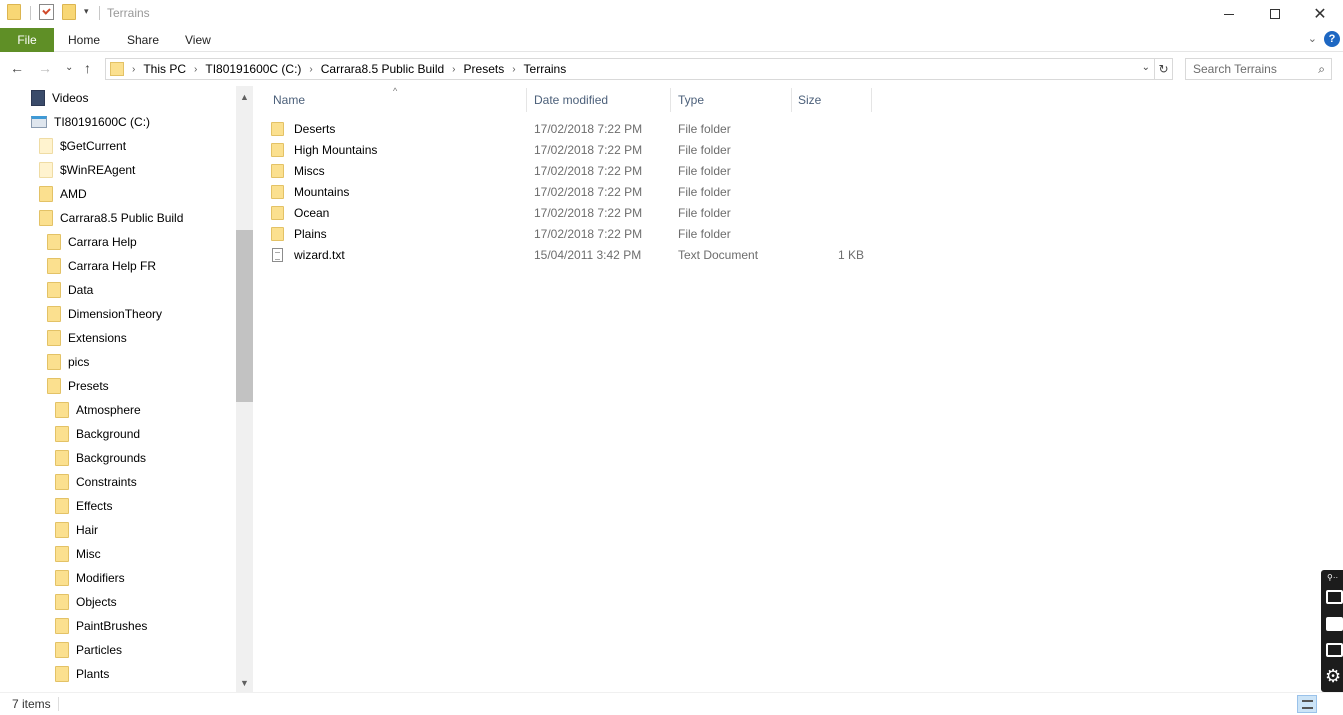  Describe the element at coordinates (571, 233) in the screenshot. I see `table-row: Plains 17/02/2018 7:22 PM File folder` at that location.